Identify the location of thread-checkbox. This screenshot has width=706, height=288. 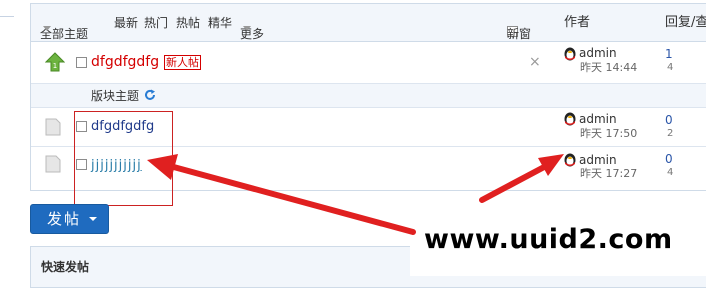
(81, 62).